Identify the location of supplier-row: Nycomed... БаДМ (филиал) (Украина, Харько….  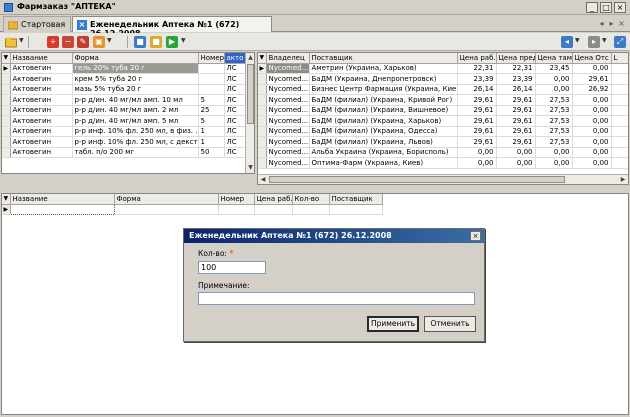
(443, 121).